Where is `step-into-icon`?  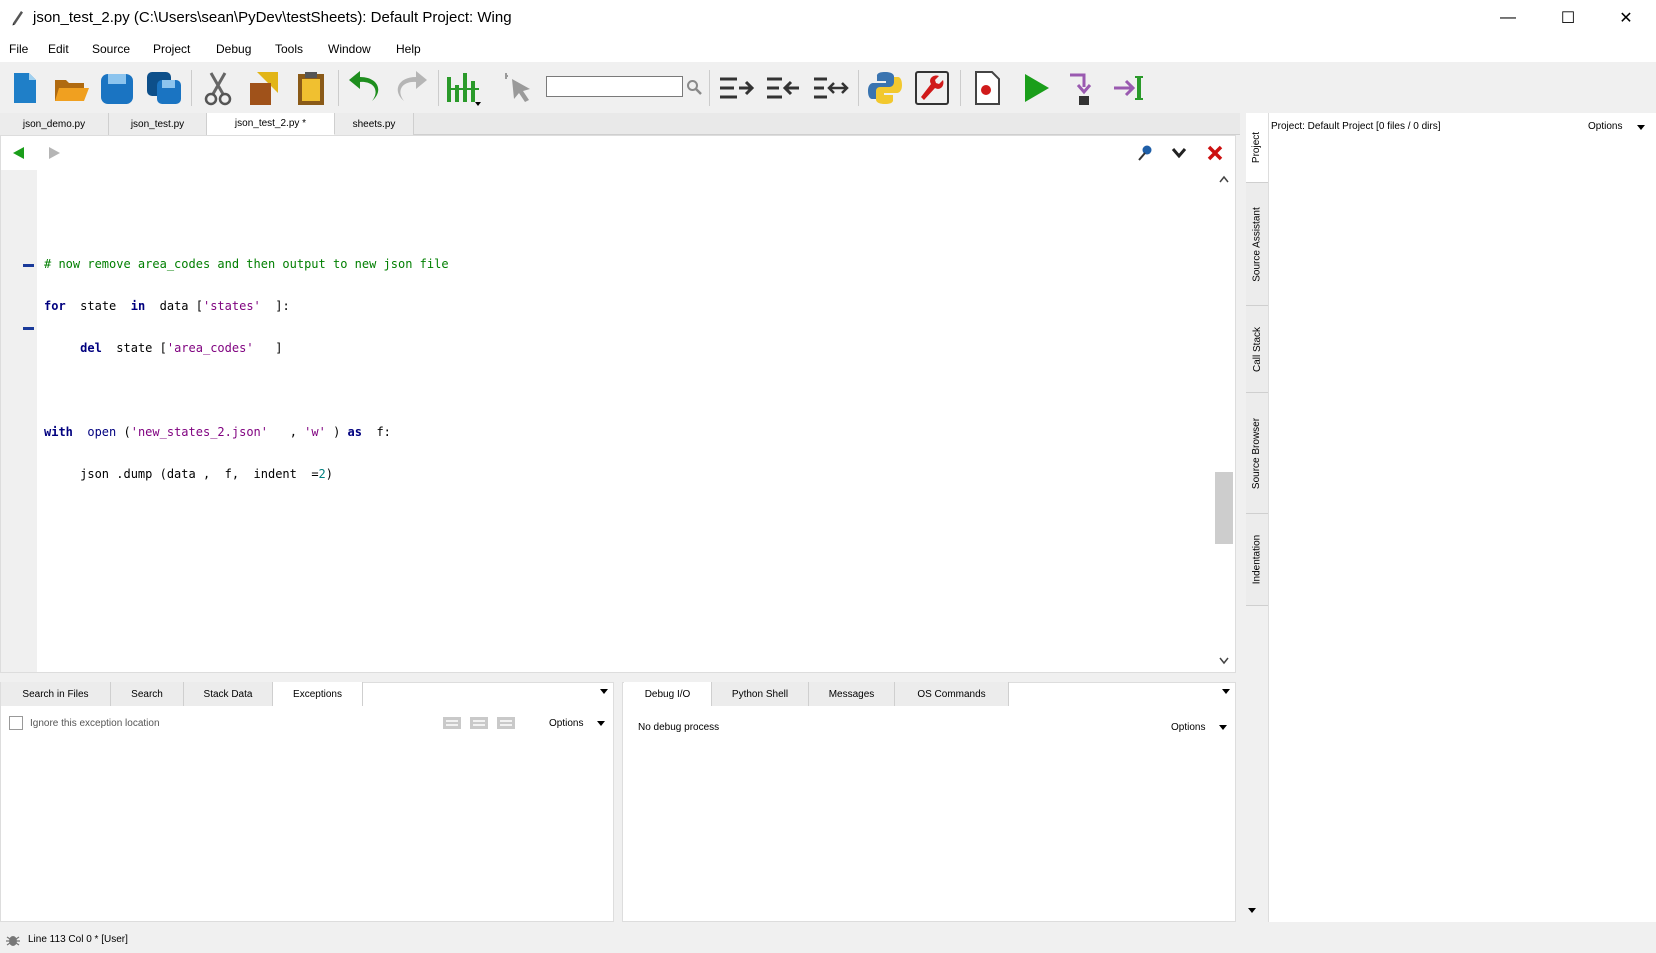 step-into-icon is located at coordinates (1083, 88).